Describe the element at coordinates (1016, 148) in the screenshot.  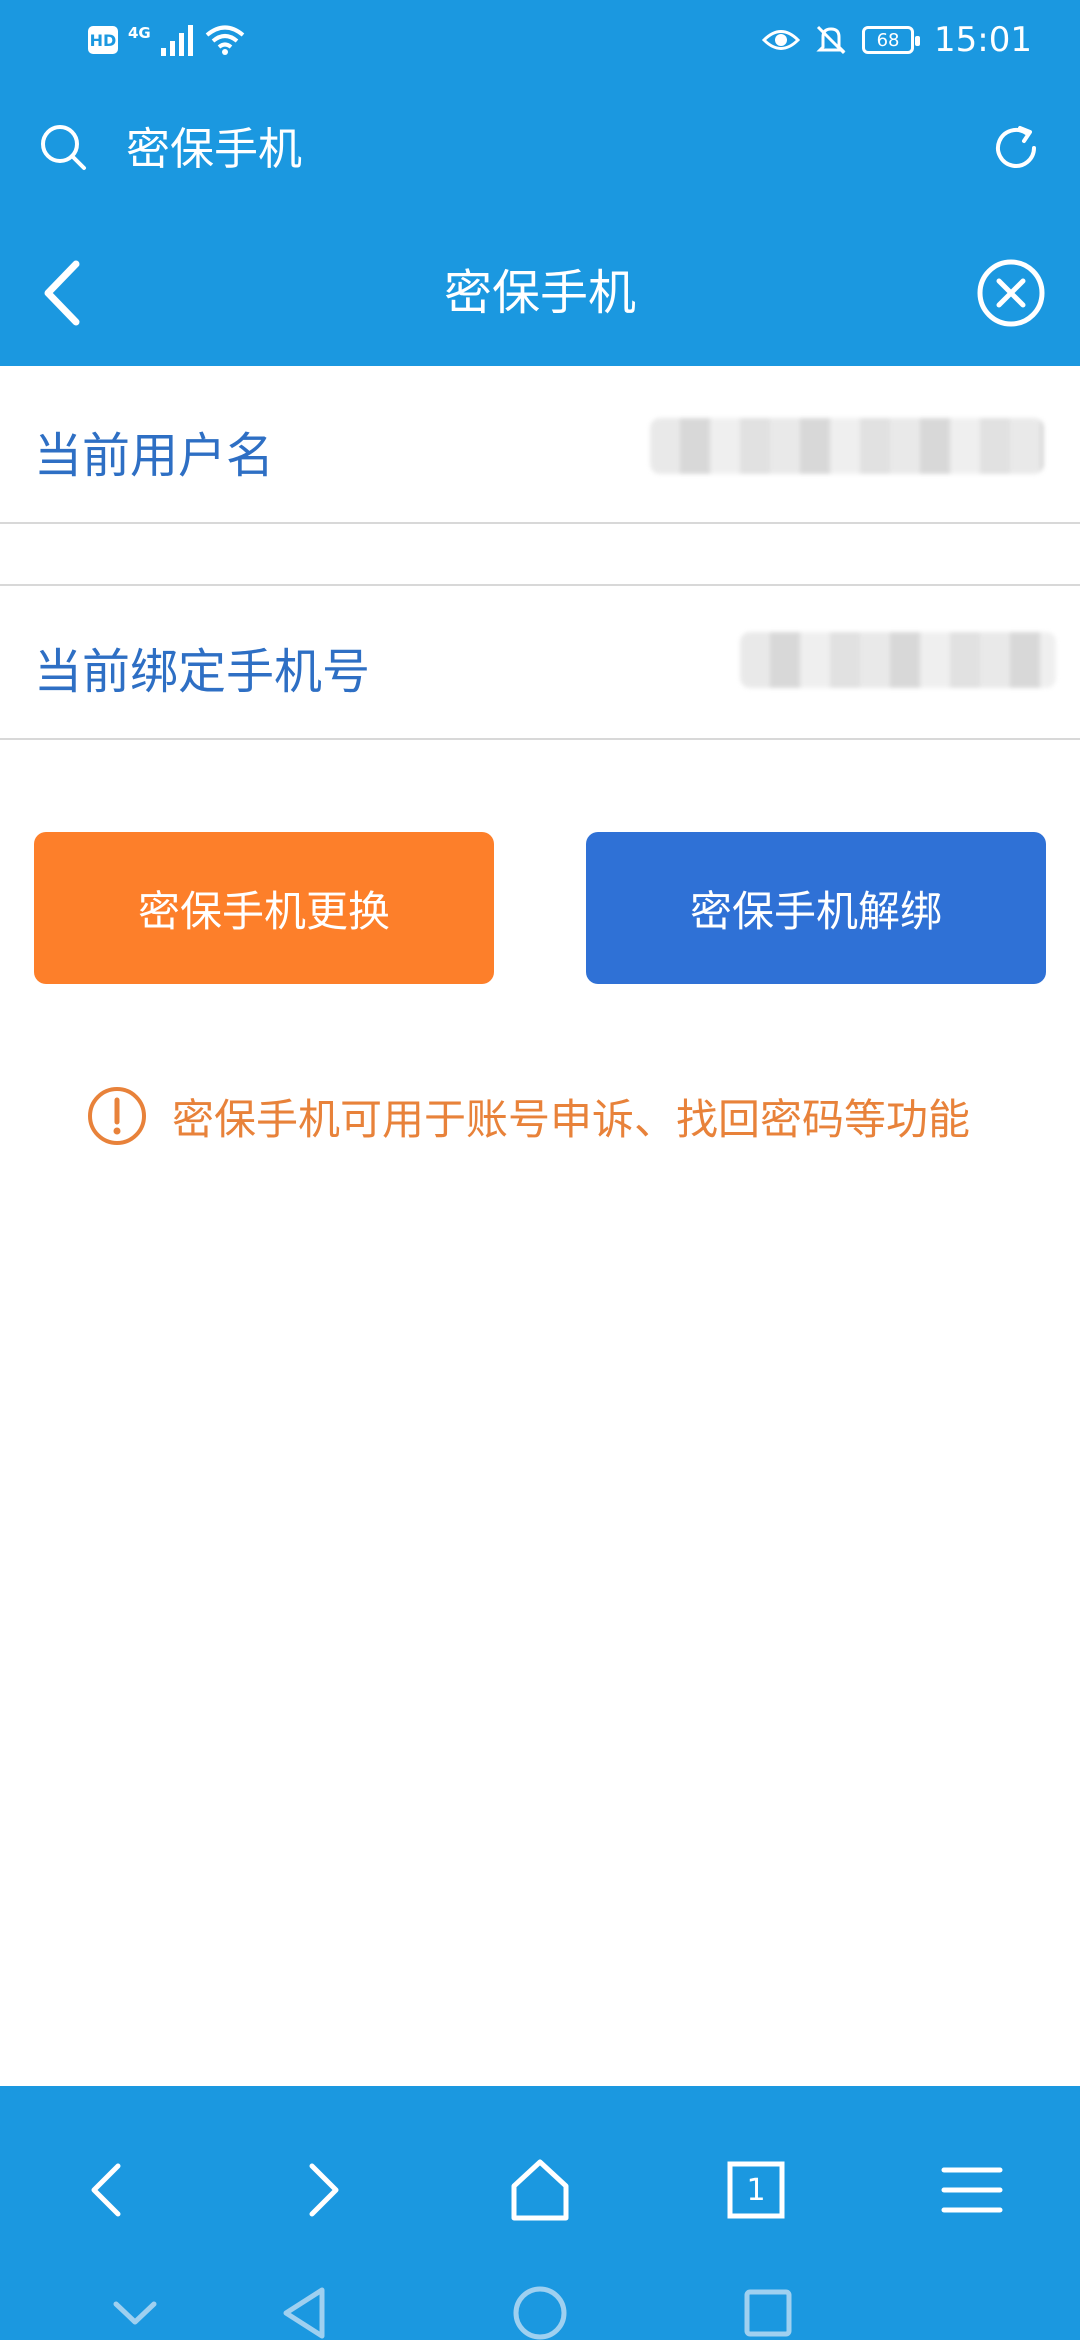
I see `refresh-icon` at that location.